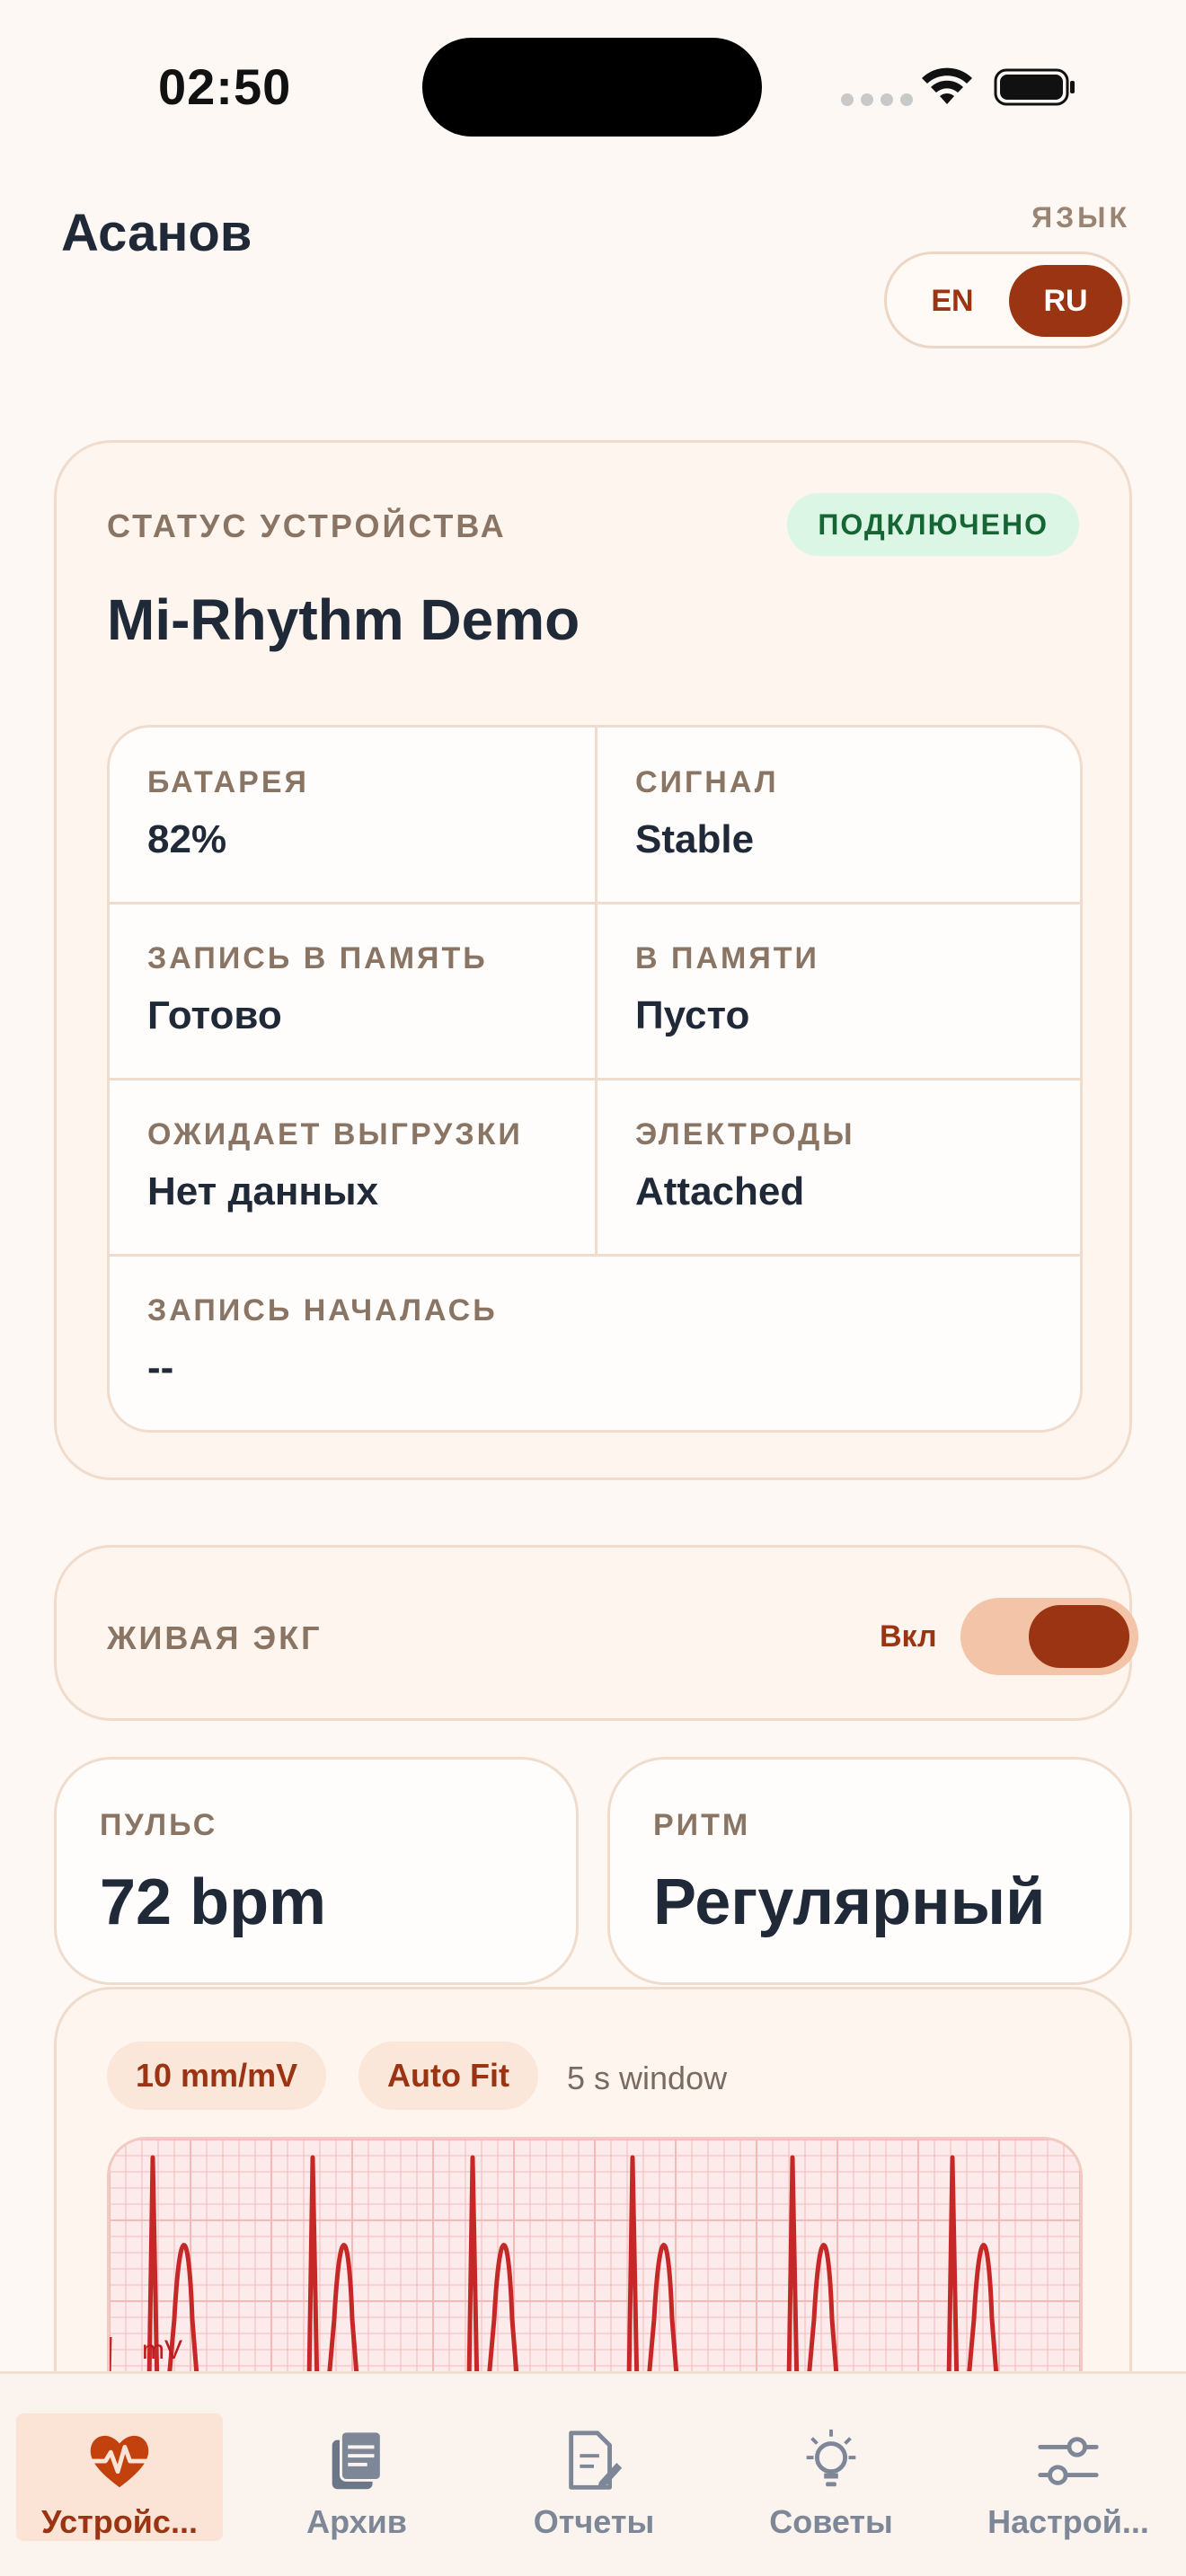 This screenshot has width=1186, height=2576. What do you see at coordinates (1079, 1636) in the screenshot?
I see `switch-knob` at bounding box center [1079, 1636].